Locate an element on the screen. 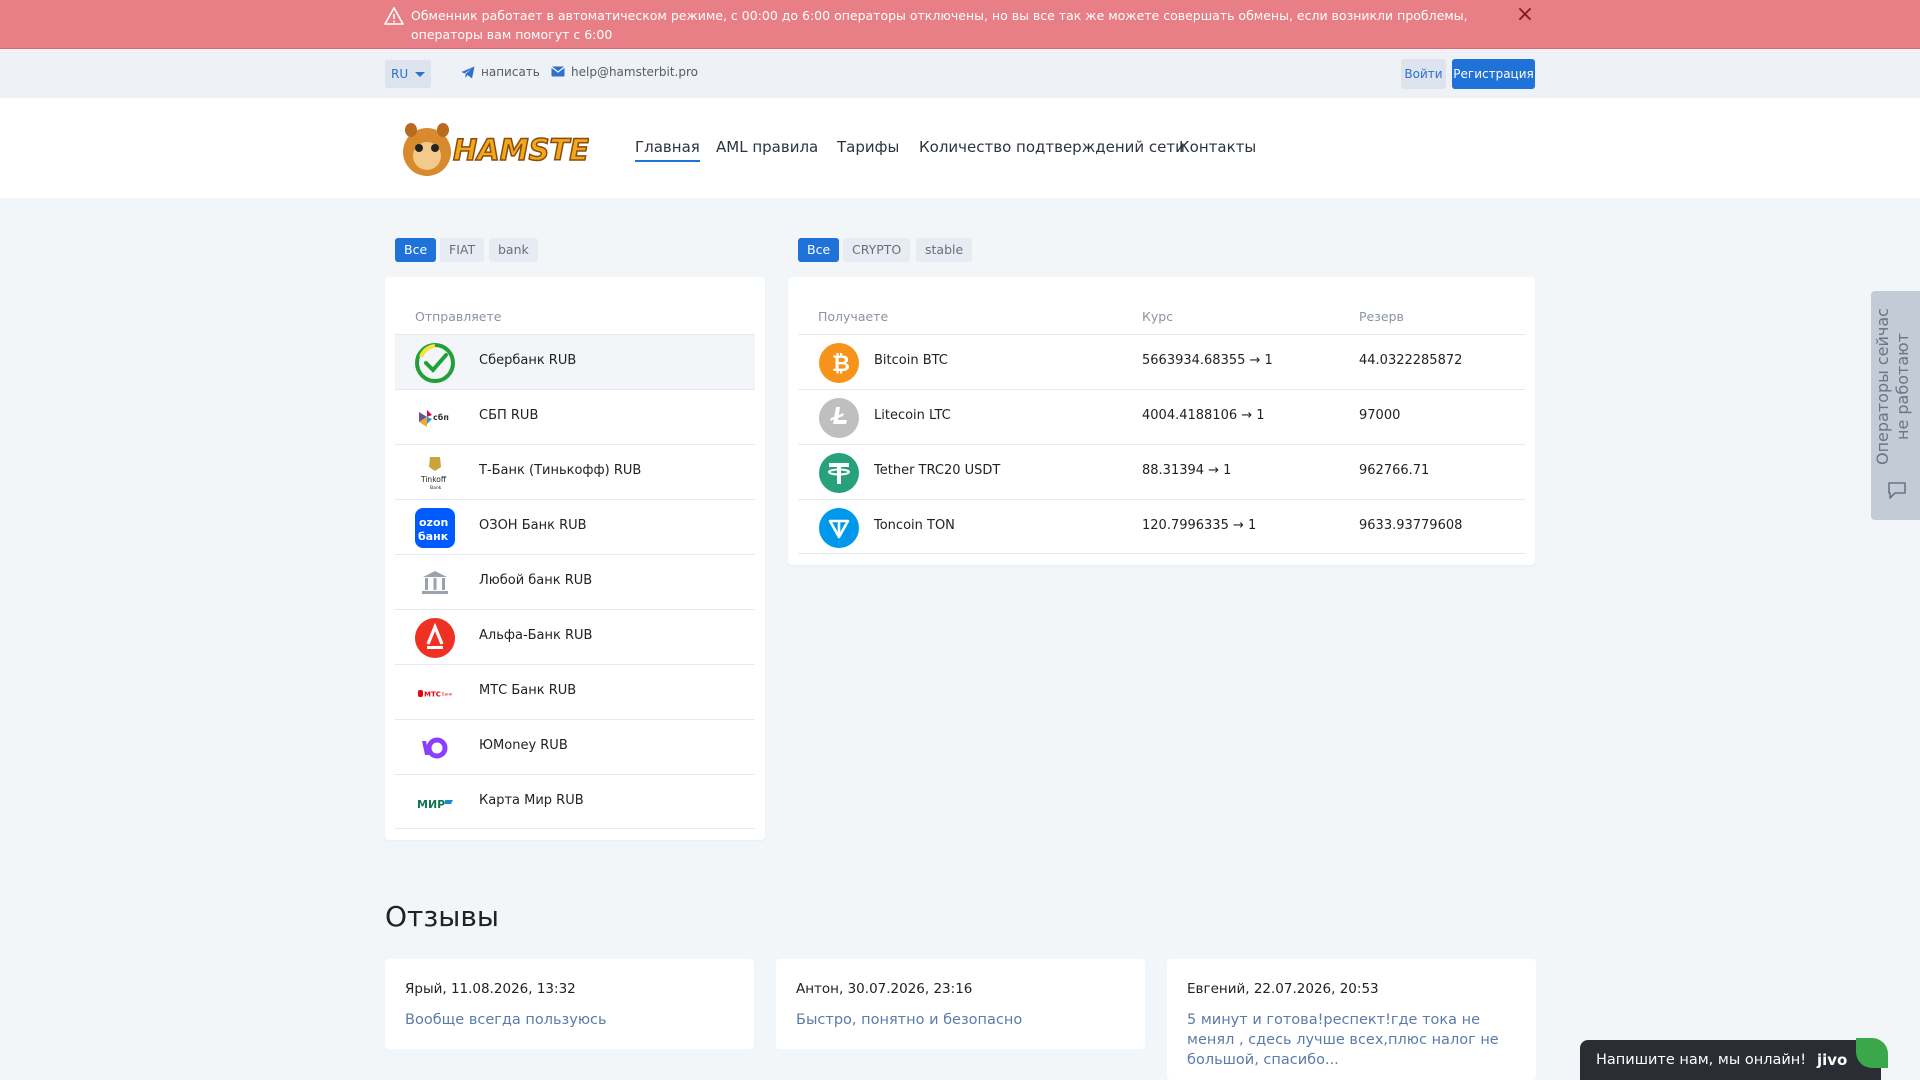  send-item-label: МТС Банк RUB is located at coordinates (528, 690).